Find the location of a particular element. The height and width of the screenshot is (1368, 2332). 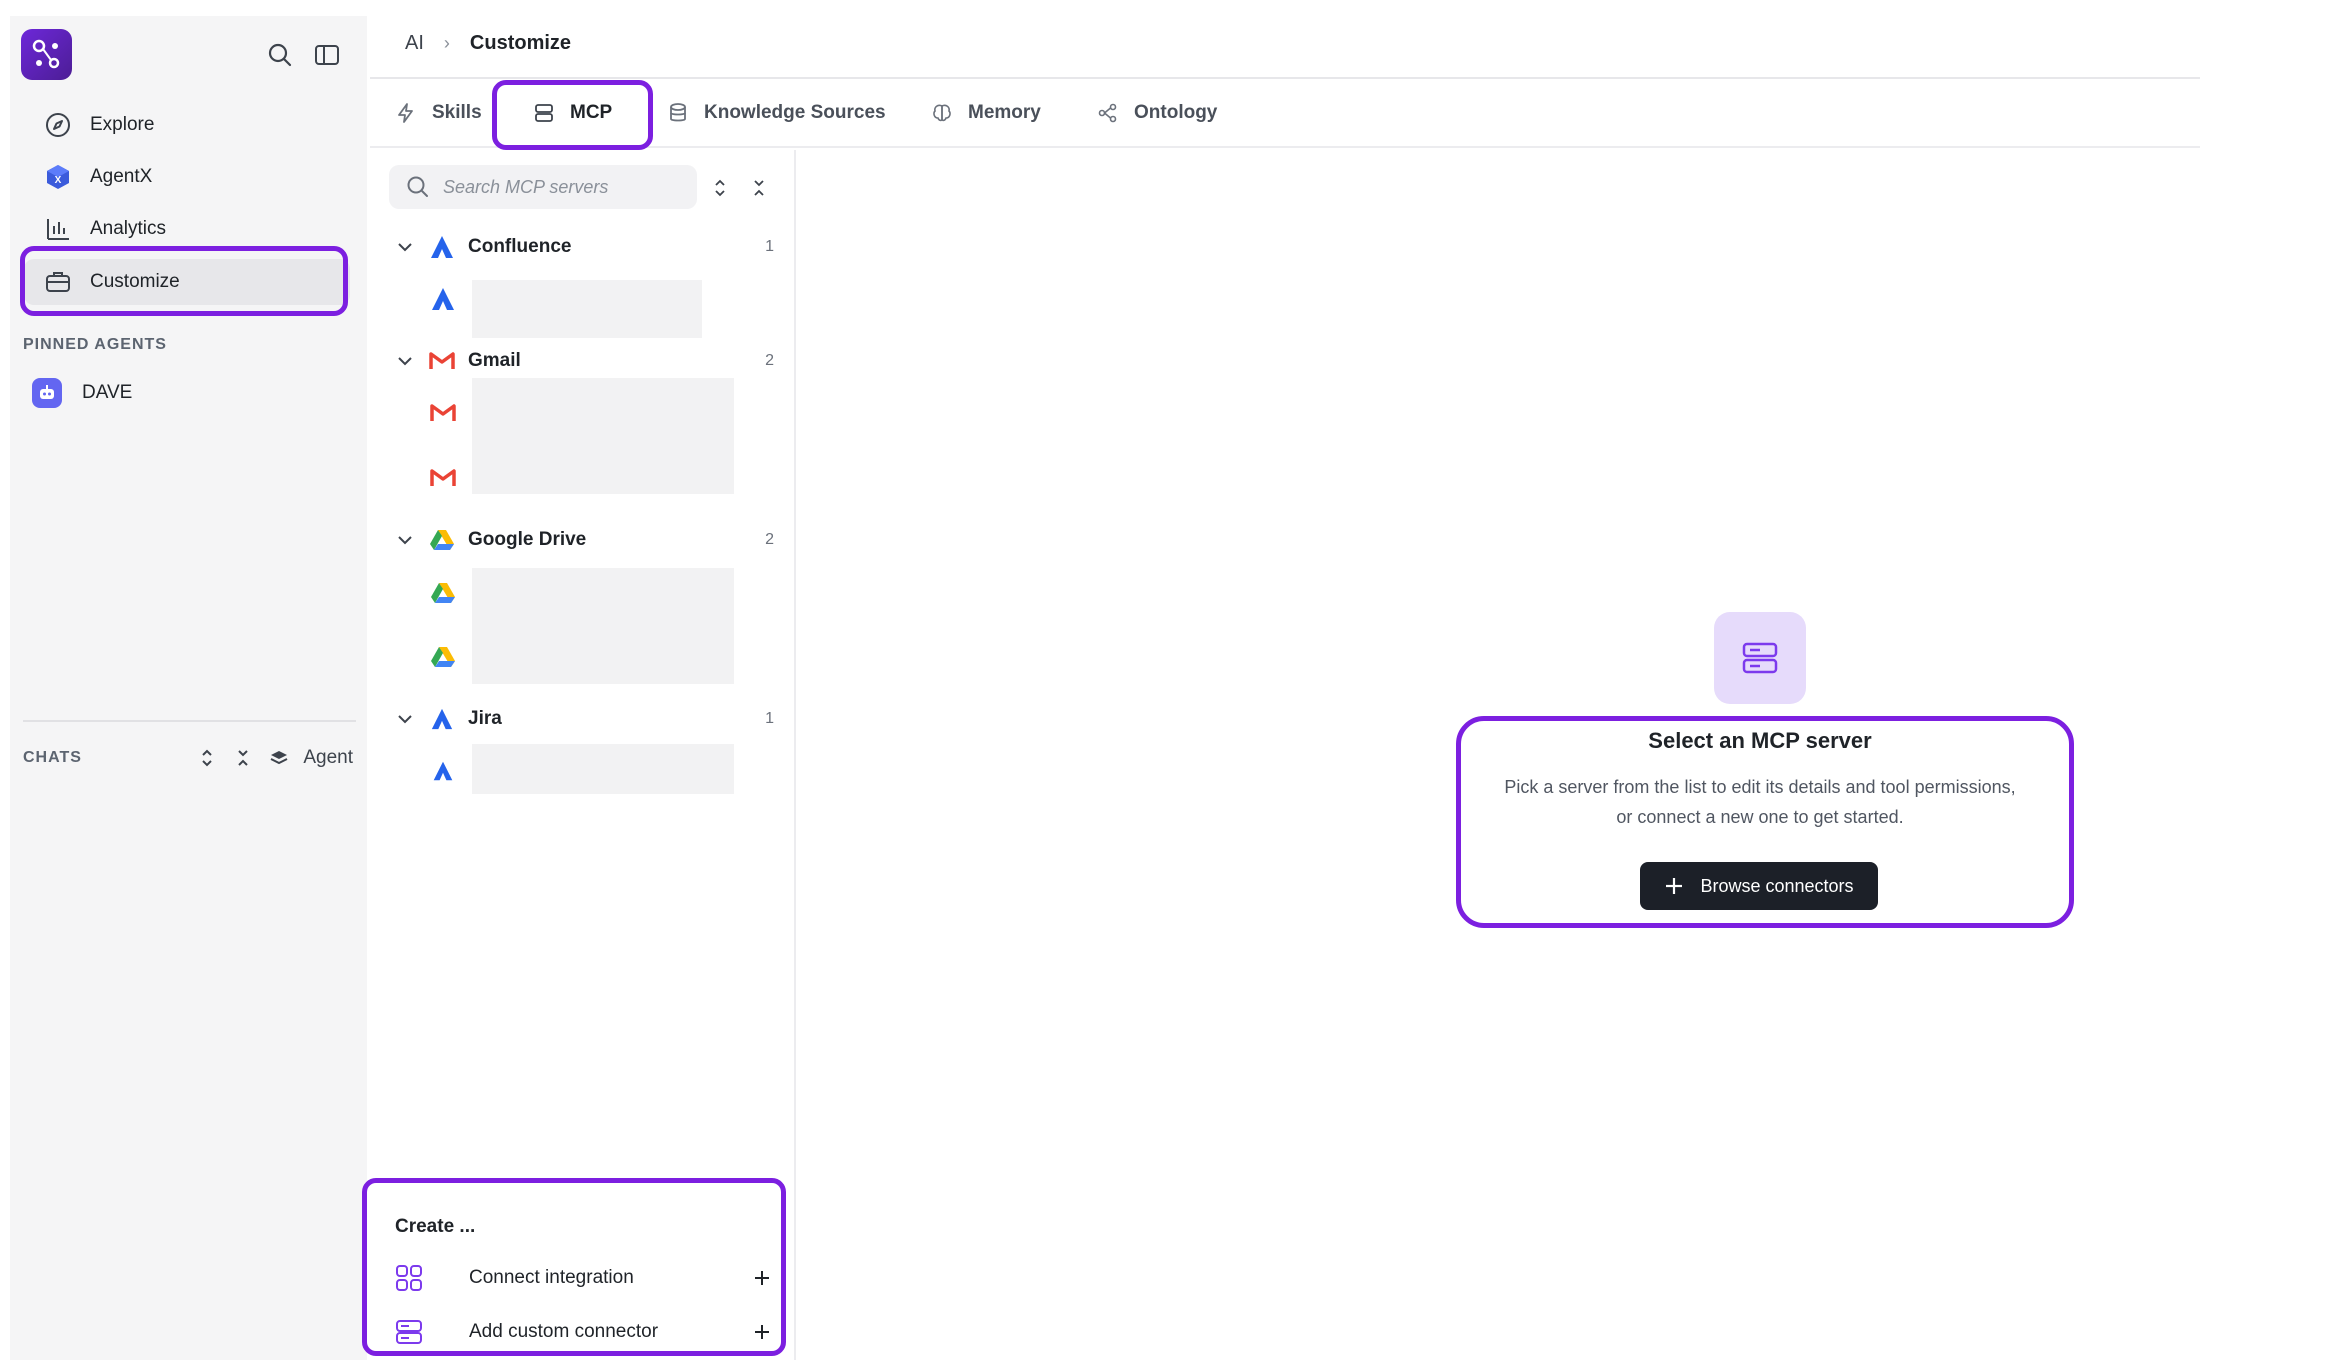

lightning-icon is located at coordinates (406, 113).